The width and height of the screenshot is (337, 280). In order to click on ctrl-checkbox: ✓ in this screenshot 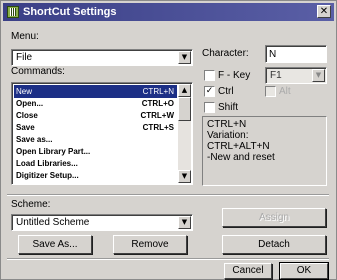, I will do `click(209, 91)`.